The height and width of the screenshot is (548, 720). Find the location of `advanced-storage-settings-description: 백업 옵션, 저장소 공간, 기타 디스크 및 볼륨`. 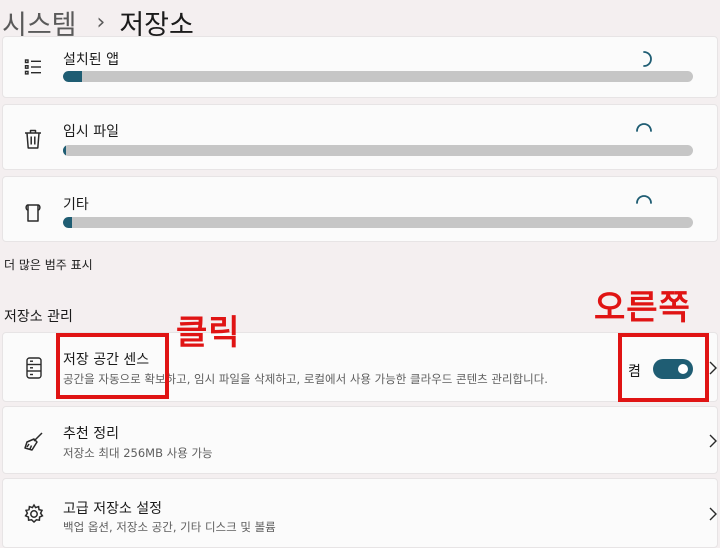

advanced-storage-settings-description: 백업 옵션, 저장소 공간, 기타 디스크 및 볼륨 is located at coordinates (169, 527).